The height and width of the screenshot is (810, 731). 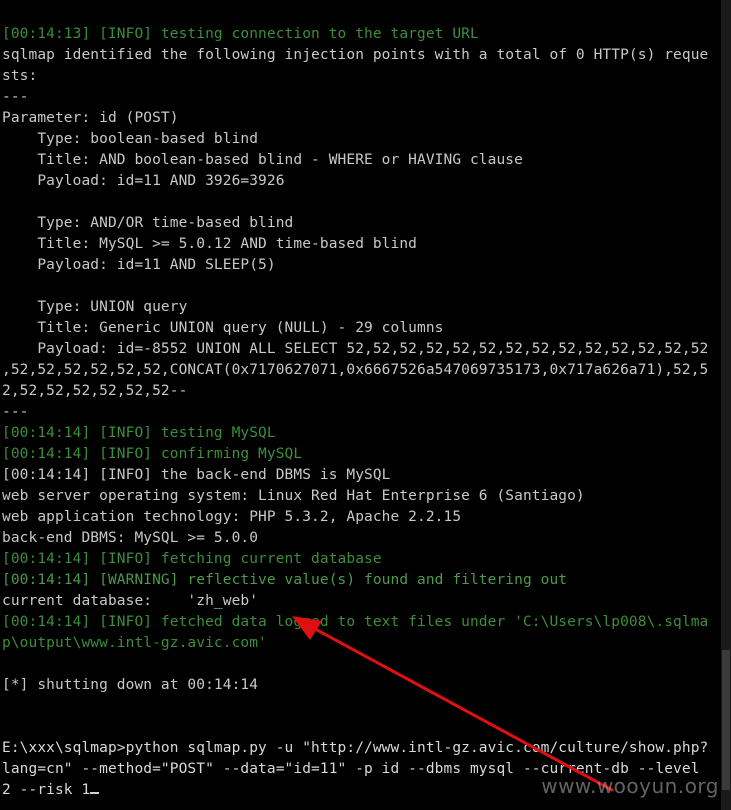 What do you see at coordinates (95, 391) in the screenshot?
I see `console-line: 2,52,52,52,52,52,52--` at bounding box center [95, 391].